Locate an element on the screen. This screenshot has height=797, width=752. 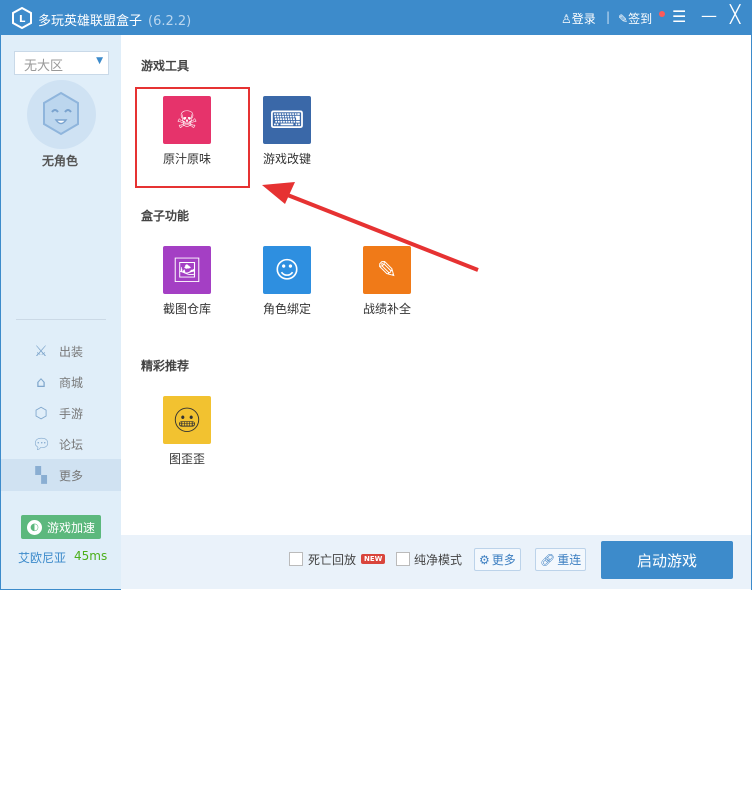
nav-label: 出装 is located at coordinates (71, 351).